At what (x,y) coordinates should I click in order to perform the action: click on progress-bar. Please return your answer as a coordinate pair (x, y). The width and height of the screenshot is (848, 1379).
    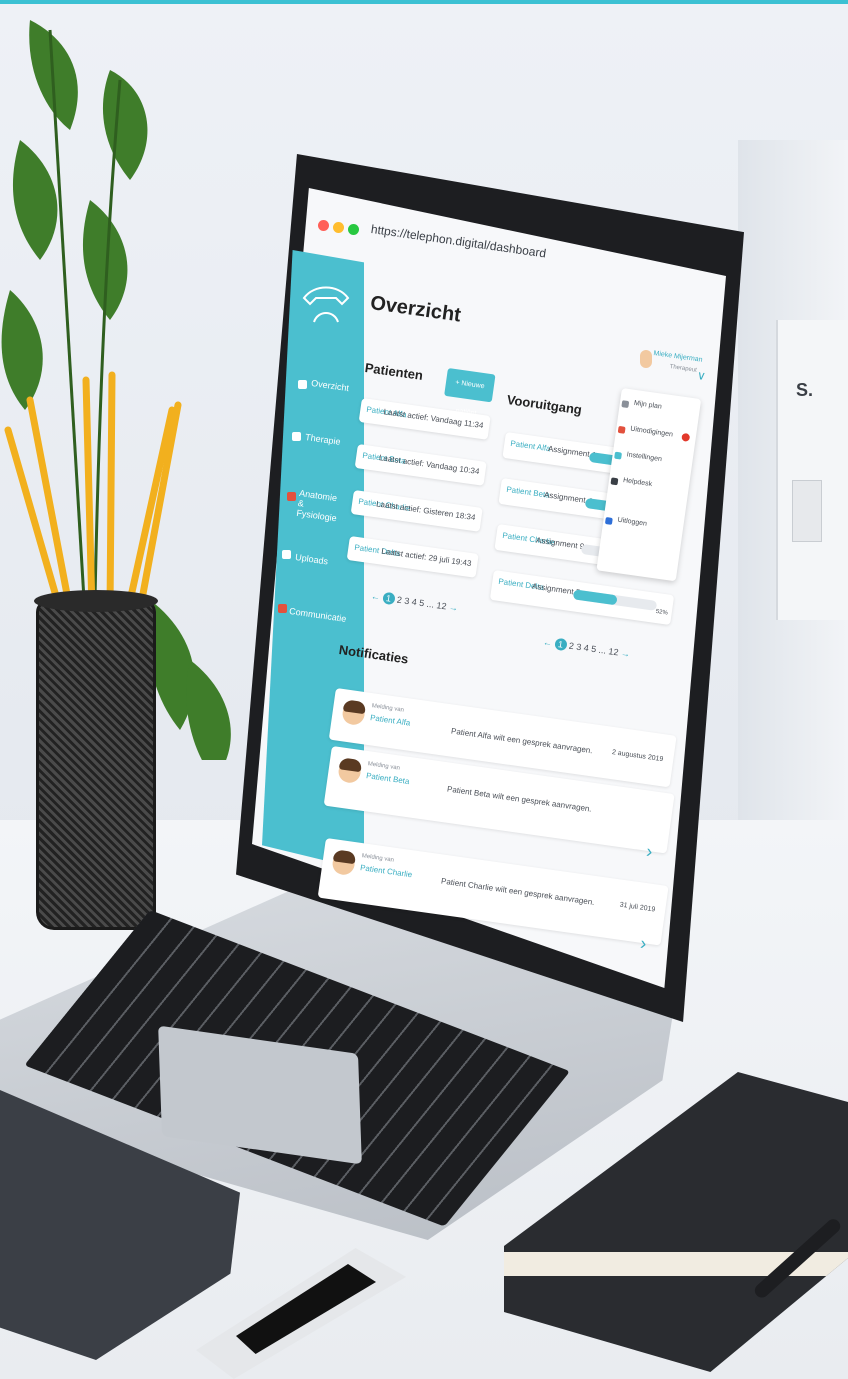
    Looking at the image, I should click on (615, 600).